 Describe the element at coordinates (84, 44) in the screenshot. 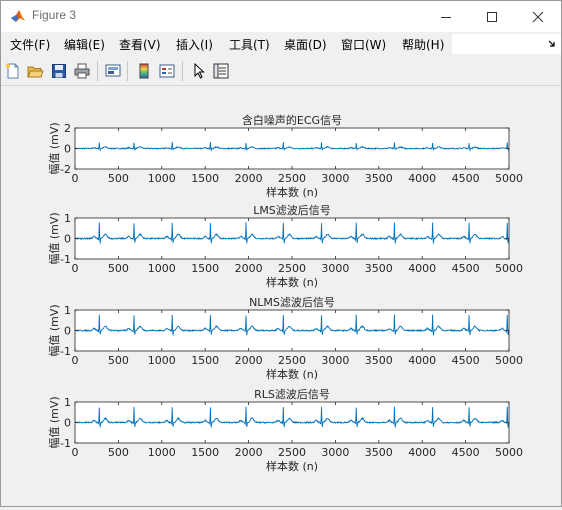

I see `menu-edit: 编辑(E)` at that location.